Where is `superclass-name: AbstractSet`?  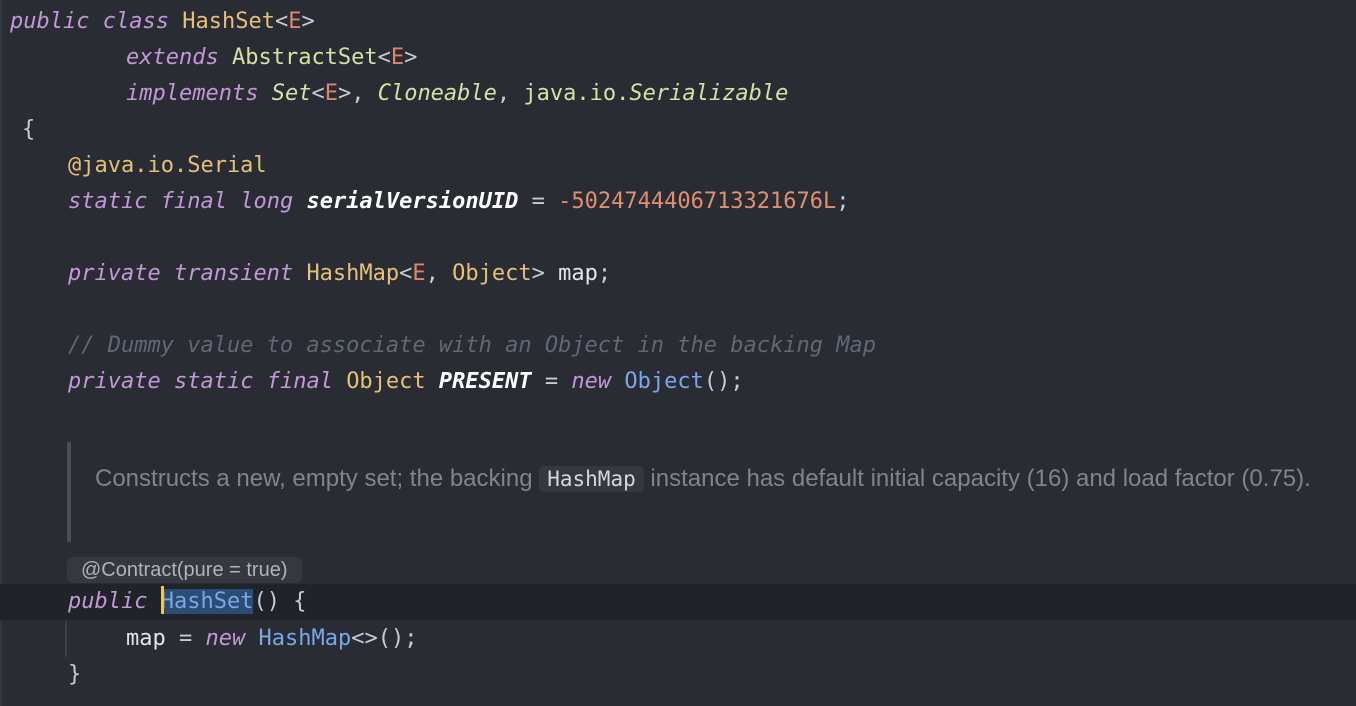
superclass-name: AbstractSet is located at coordinates (305, 57).